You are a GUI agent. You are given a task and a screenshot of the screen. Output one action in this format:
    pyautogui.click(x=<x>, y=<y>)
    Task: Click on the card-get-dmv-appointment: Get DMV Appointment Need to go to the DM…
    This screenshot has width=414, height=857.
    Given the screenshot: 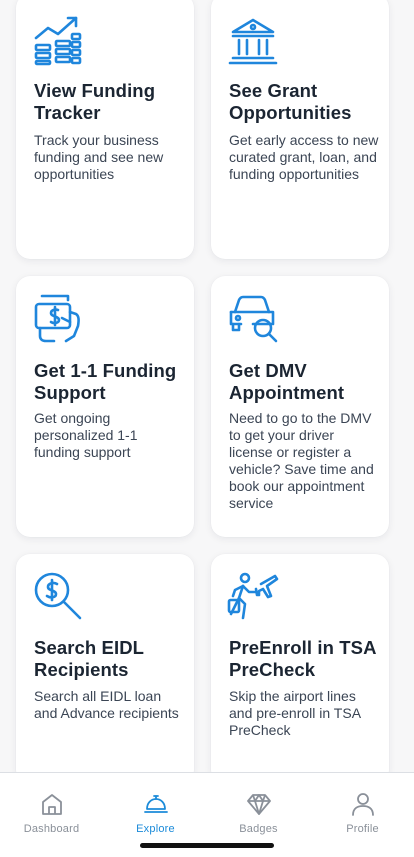 What is the action you would take?
    pyautogui.click(x=300, y=406)
    